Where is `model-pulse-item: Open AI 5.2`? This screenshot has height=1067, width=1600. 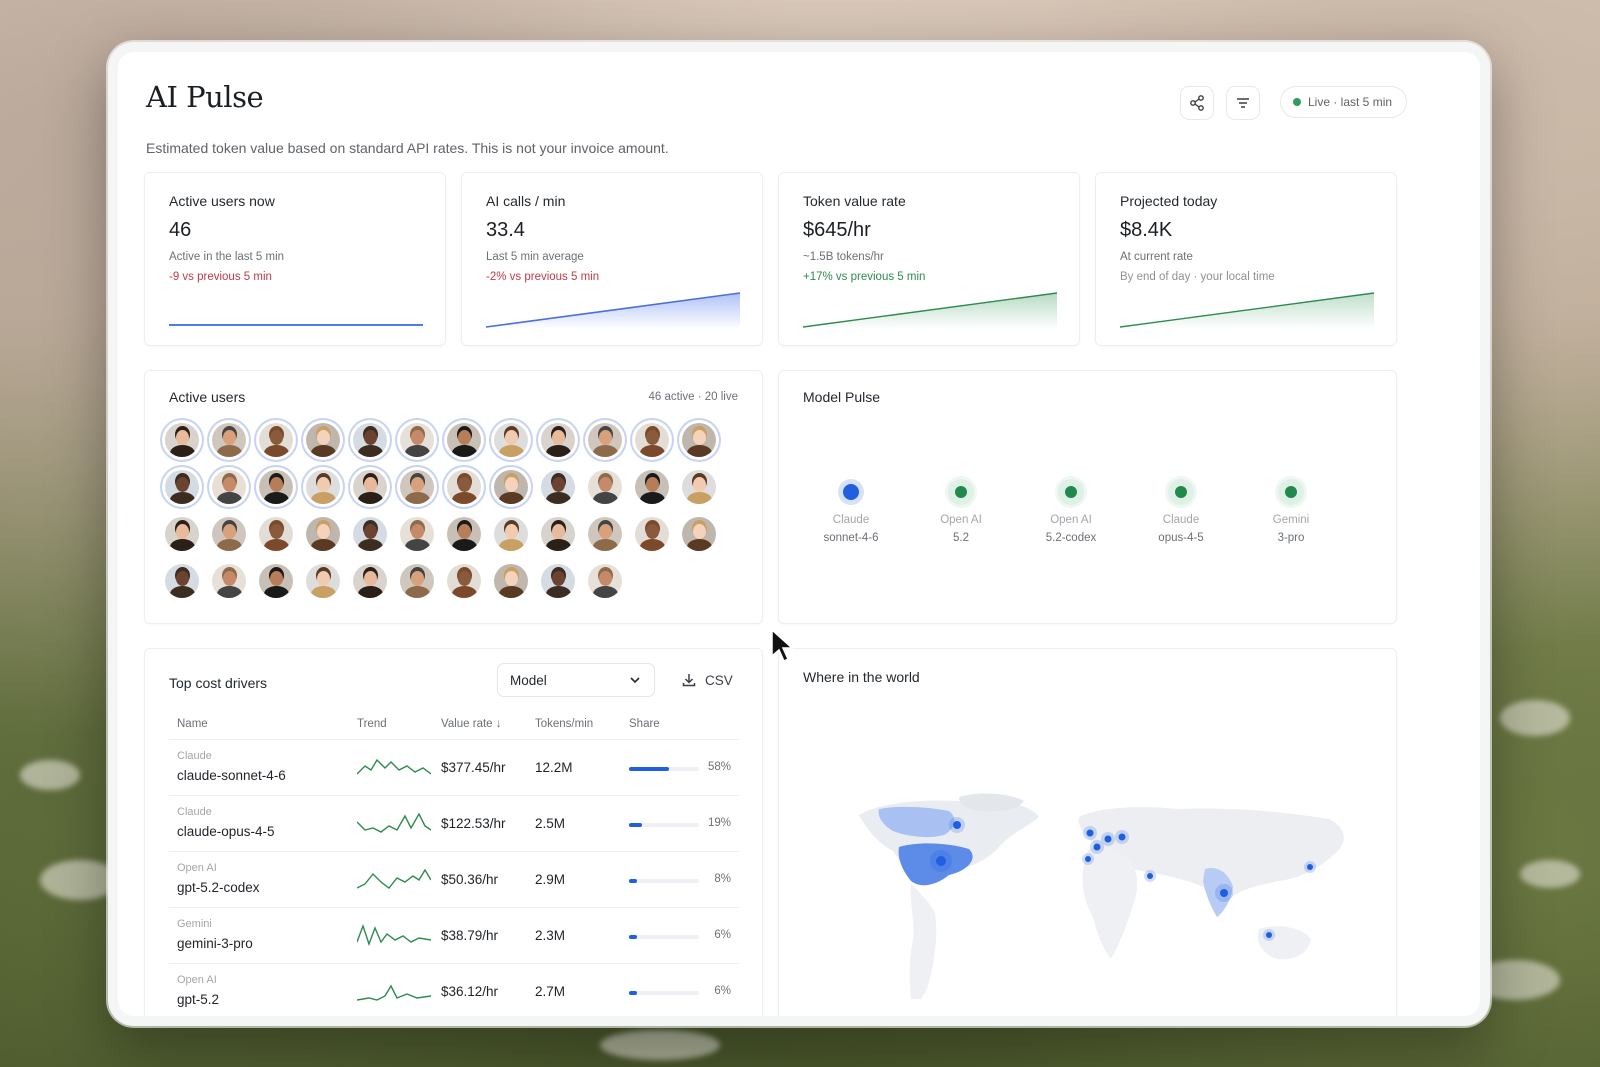 model-pulse-item: Open AI 5.2 is located at coordinates (961, 513).